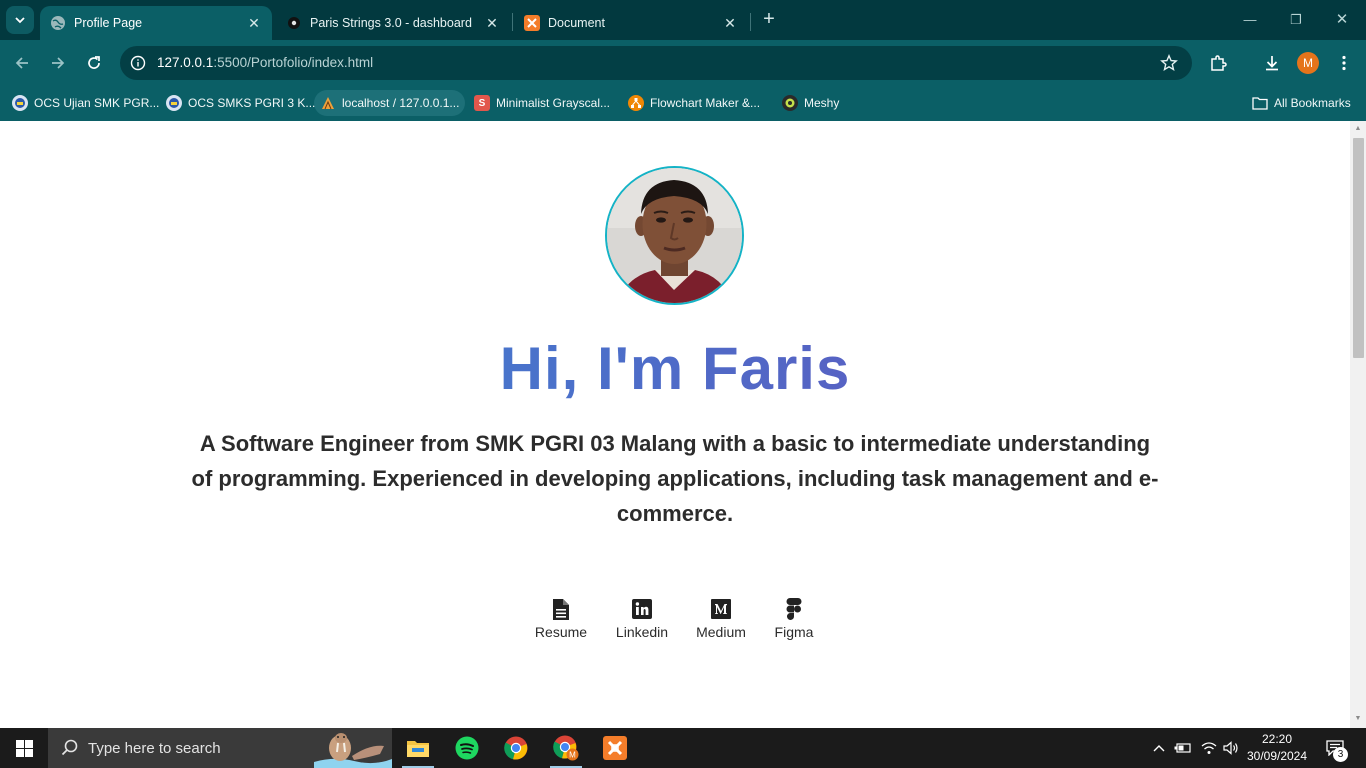 The width and height of the screenshot is (1366, 768). Describe the element at coordinates (674, 235) in the screenshot. I see `profile-photo` at that location.